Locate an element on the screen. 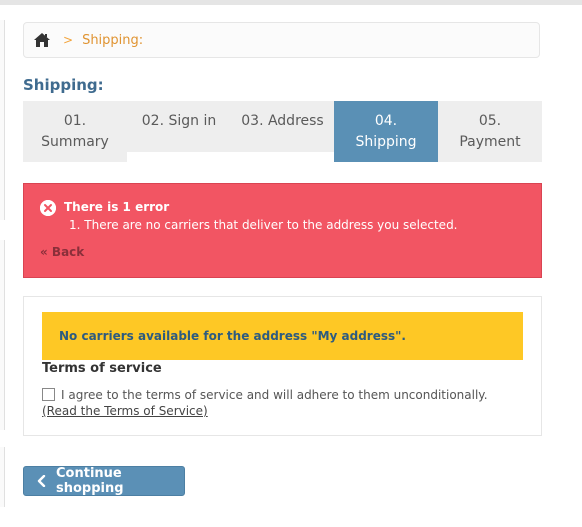 The height and width of the screenshot is (527, 582). top-border is located at coordinates (291, 2).